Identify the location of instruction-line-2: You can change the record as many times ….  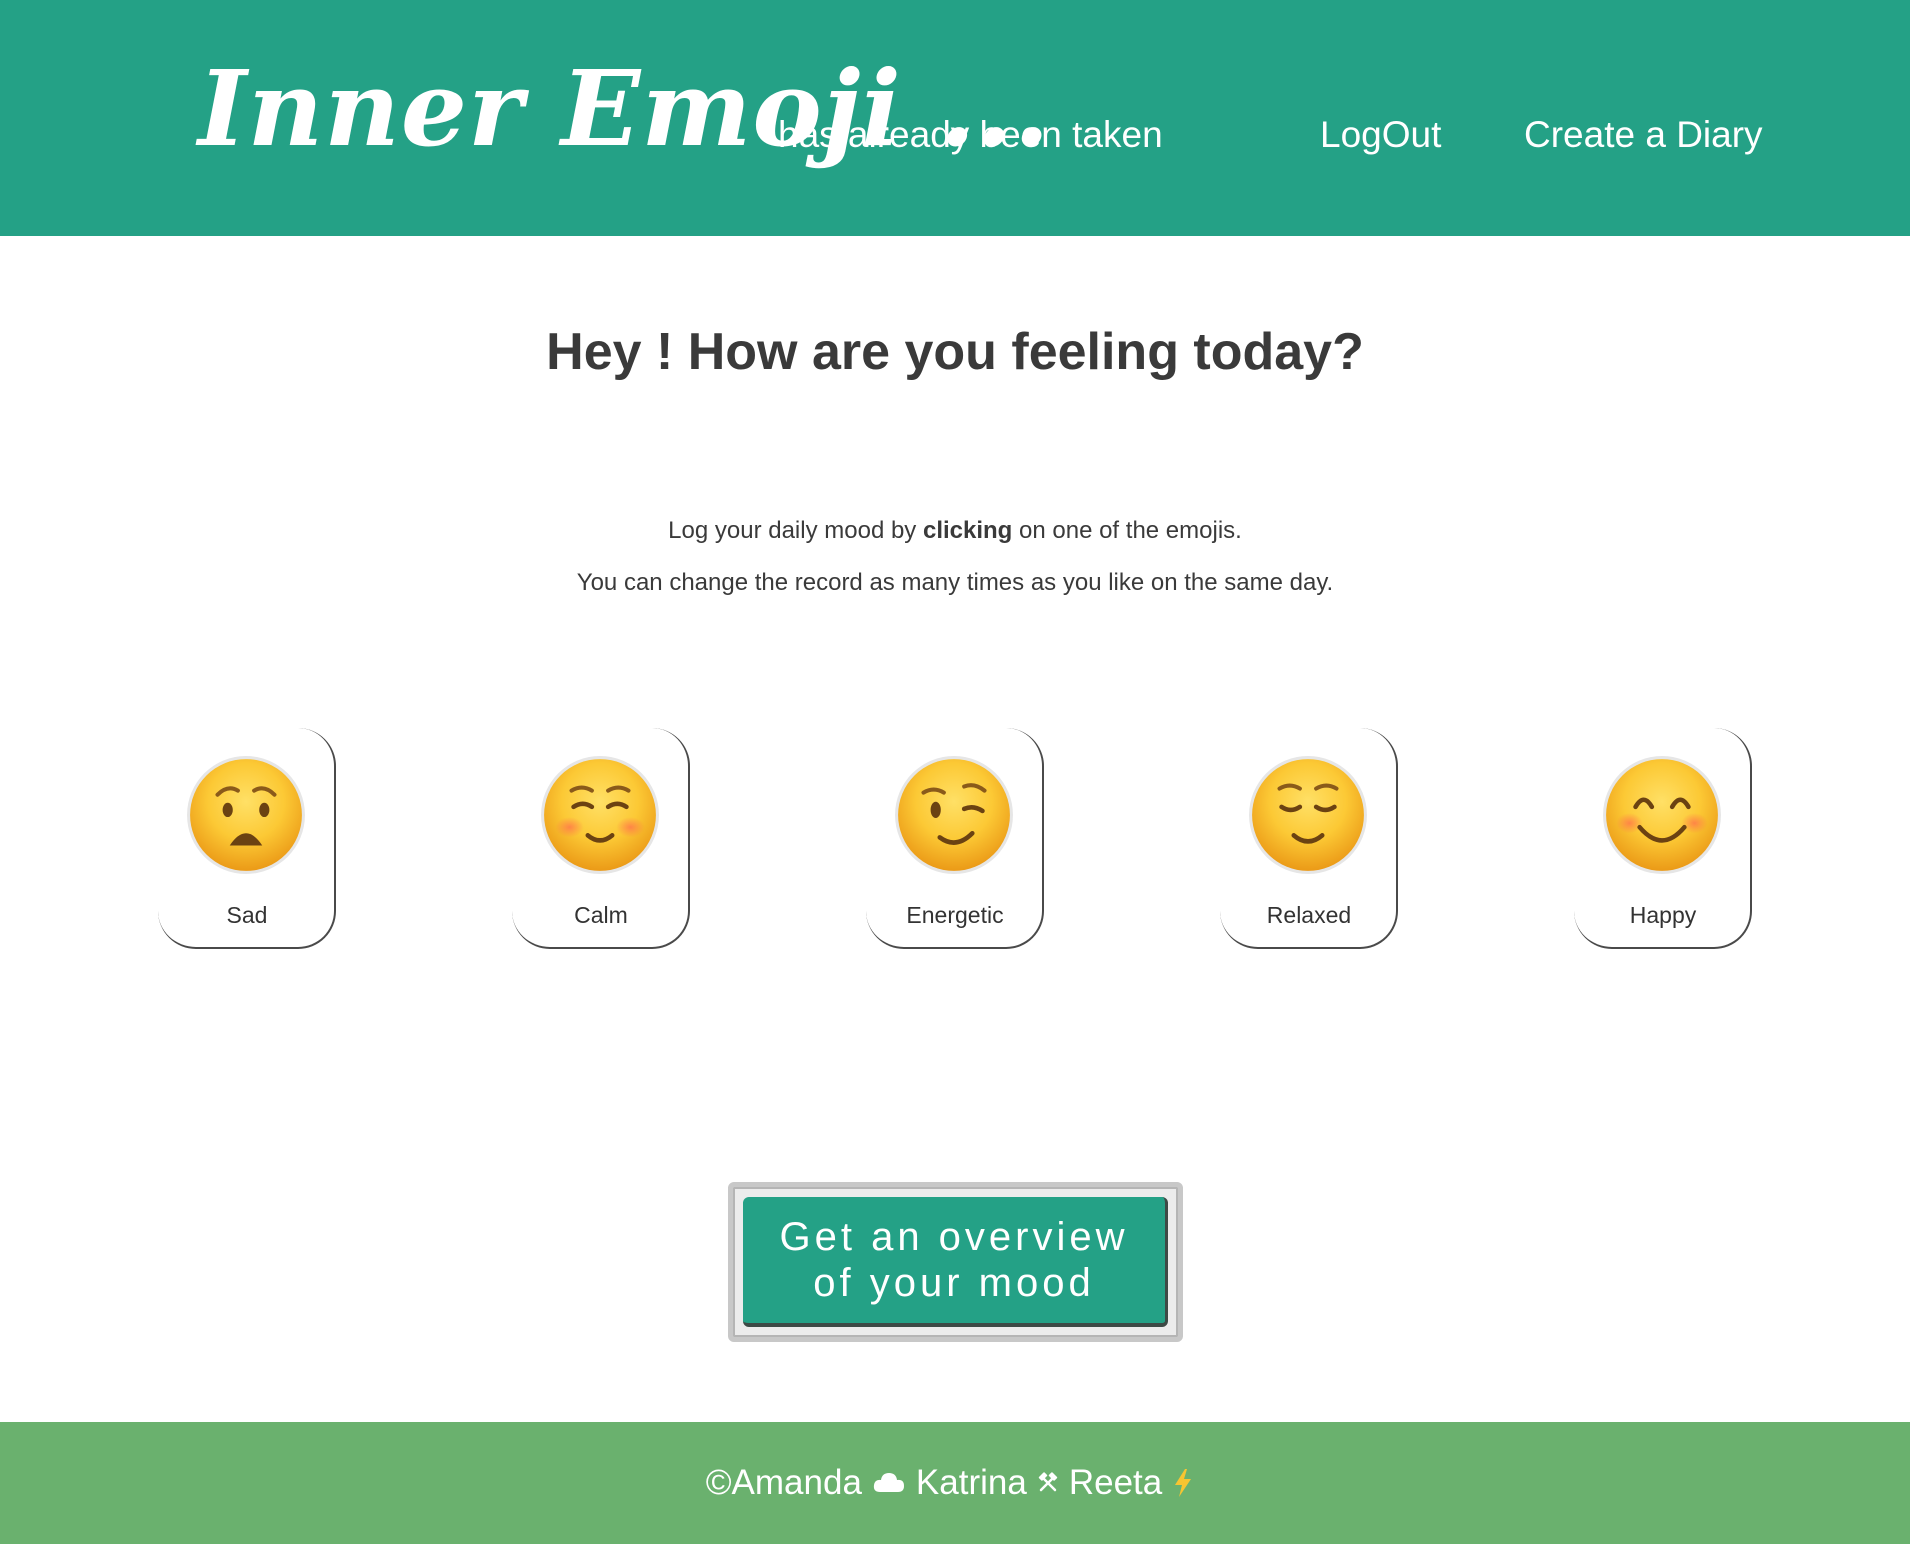
(955, 582).